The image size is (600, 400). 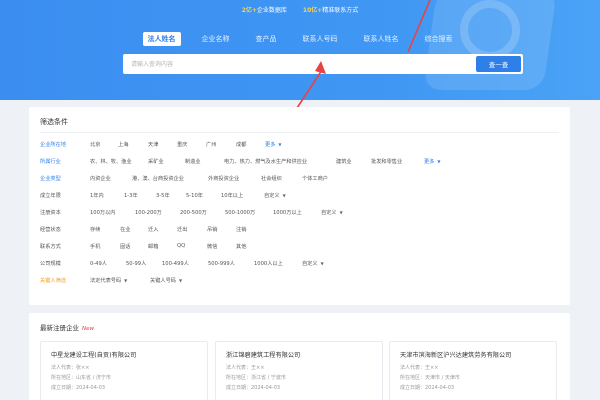 What do you see at coordinates (216, 39) in the screenshot?
I see `tab-company-name: 企业名称` at bounding box center [216, 39].